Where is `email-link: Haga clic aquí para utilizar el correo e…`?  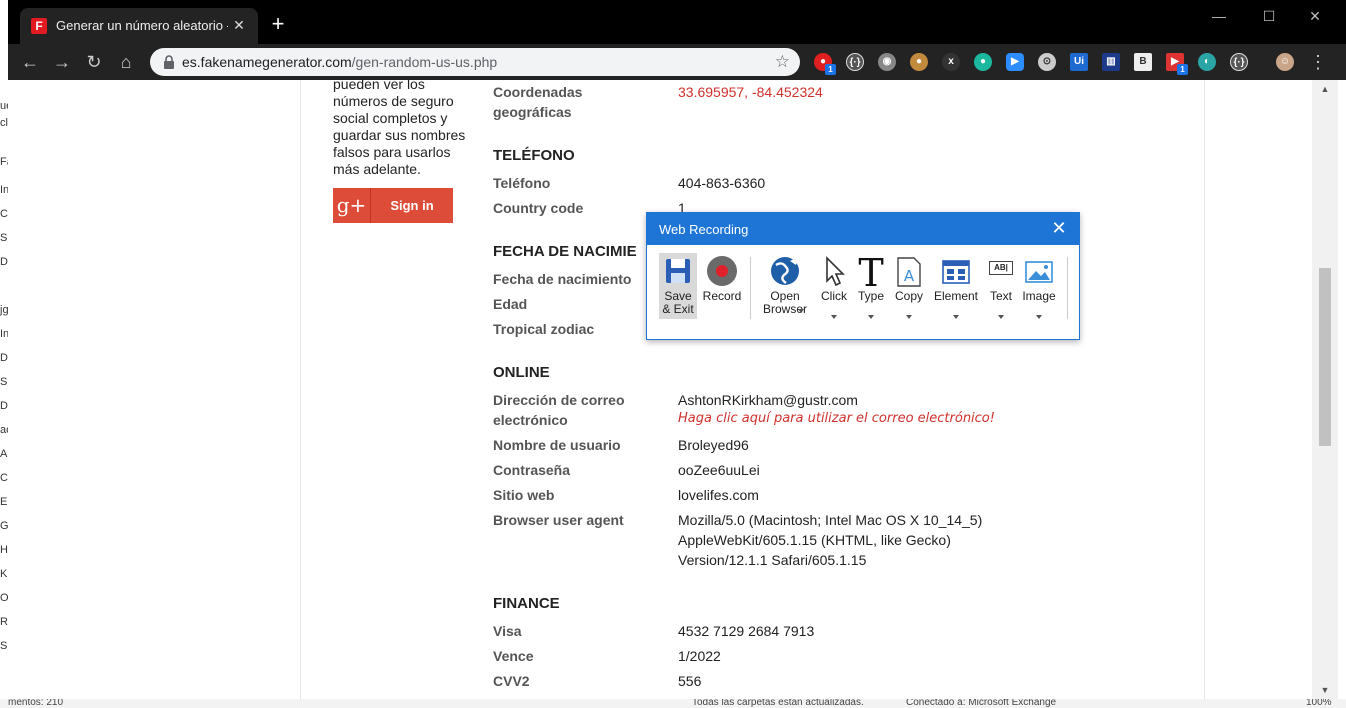 email-link: Haga clic aquí para utilizar el correo e… is located at coordinates (836, 418).